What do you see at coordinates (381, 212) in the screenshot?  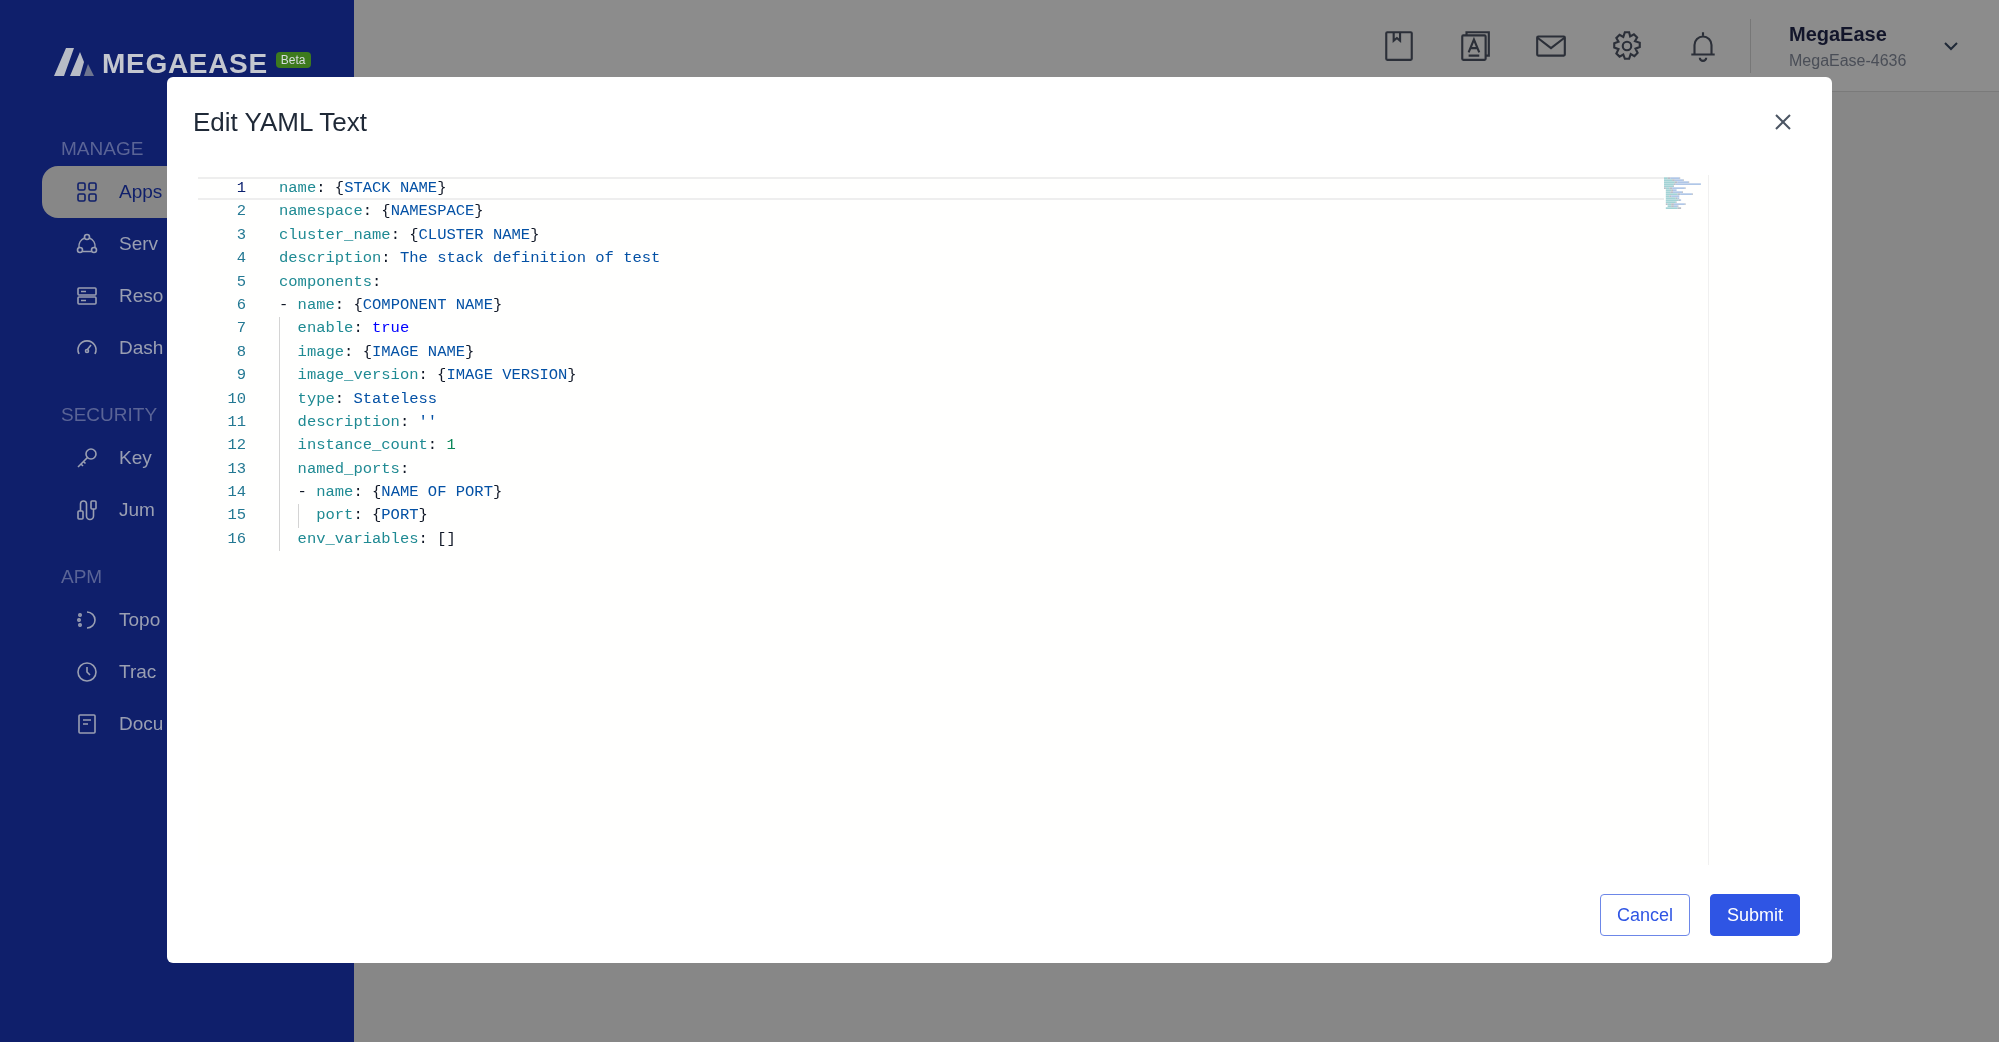 I see `code-line: namespace: {NAMESPACE}` at bounding box center [381, 212].